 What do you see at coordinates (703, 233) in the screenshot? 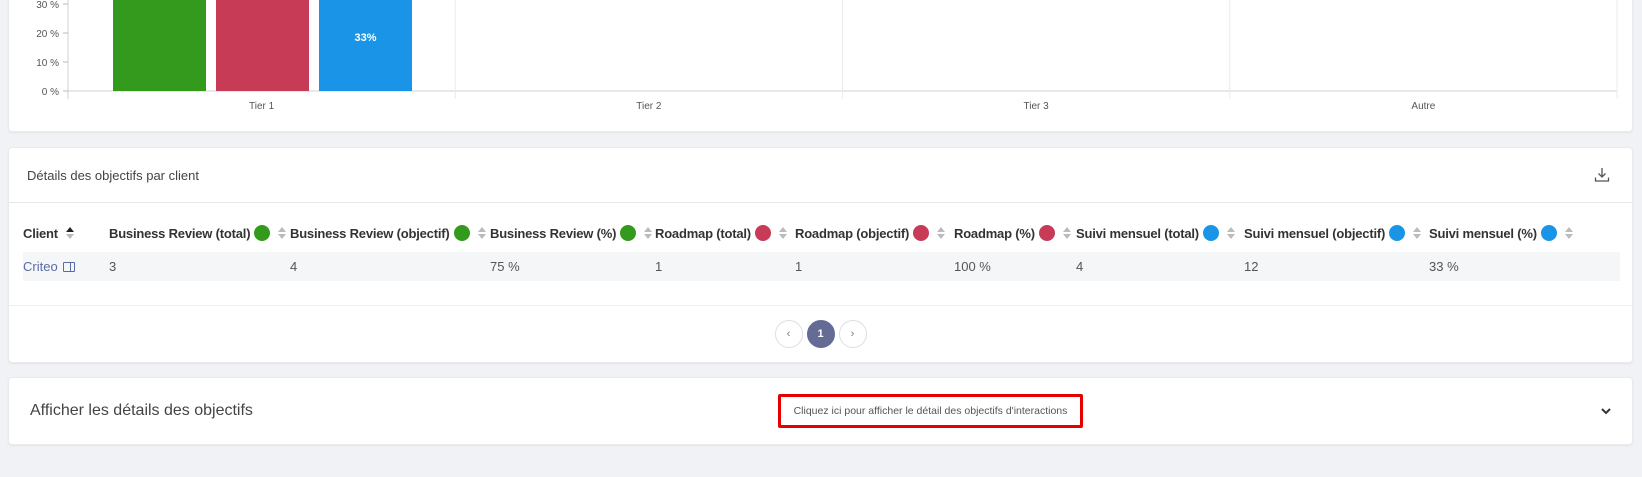
I see `column-header-label: Roadmap (total)` at bounding box center [703, 233].